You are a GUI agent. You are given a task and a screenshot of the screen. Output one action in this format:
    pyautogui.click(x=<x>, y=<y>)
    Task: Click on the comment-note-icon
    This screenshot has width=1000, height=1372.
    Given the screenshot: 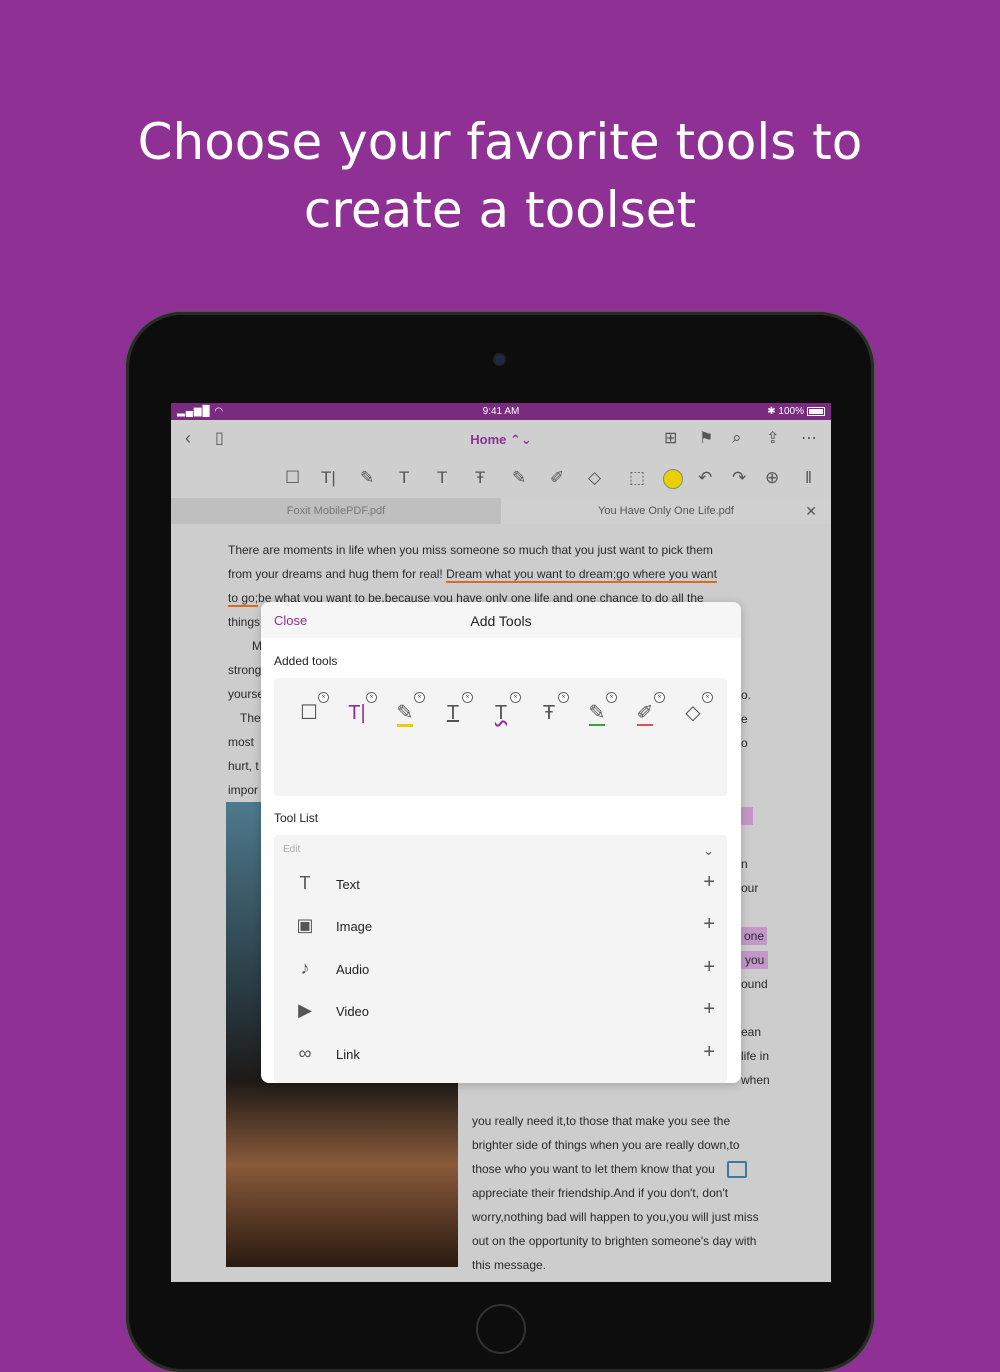 What is the action you would take?
    pyautogui.click(x=736, y=1170)
    